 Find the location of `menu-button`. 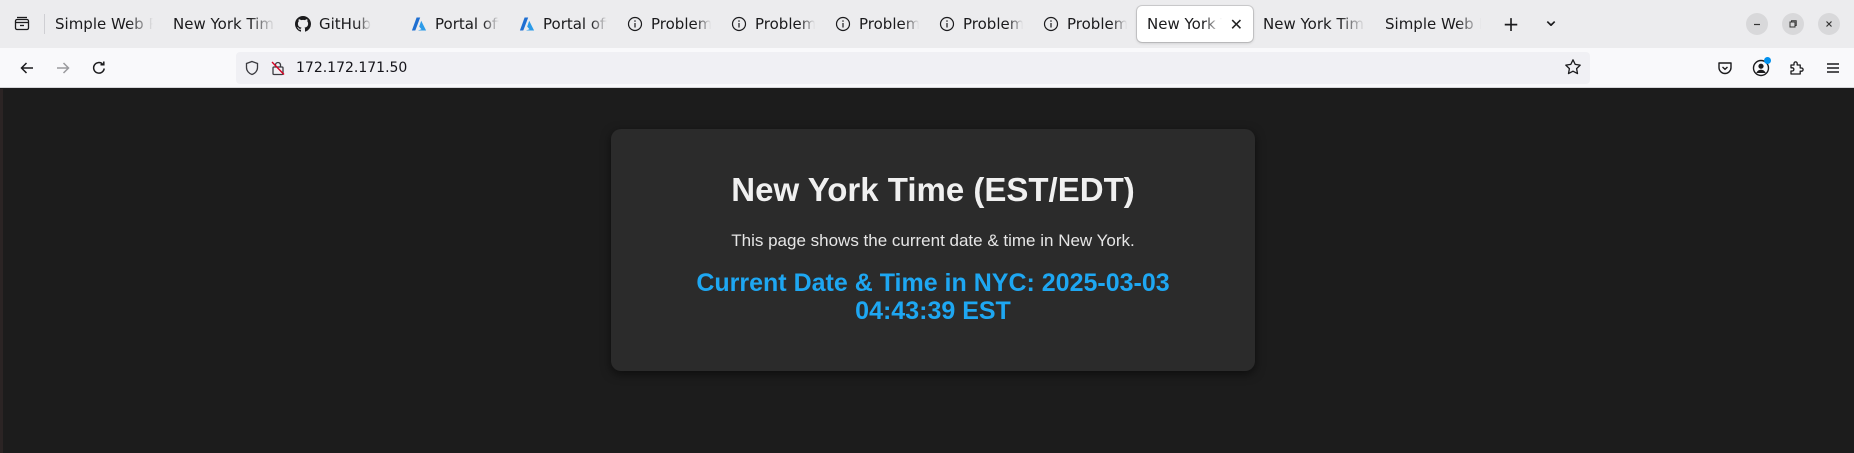

menu-button is located at coordinates (1833, 68).